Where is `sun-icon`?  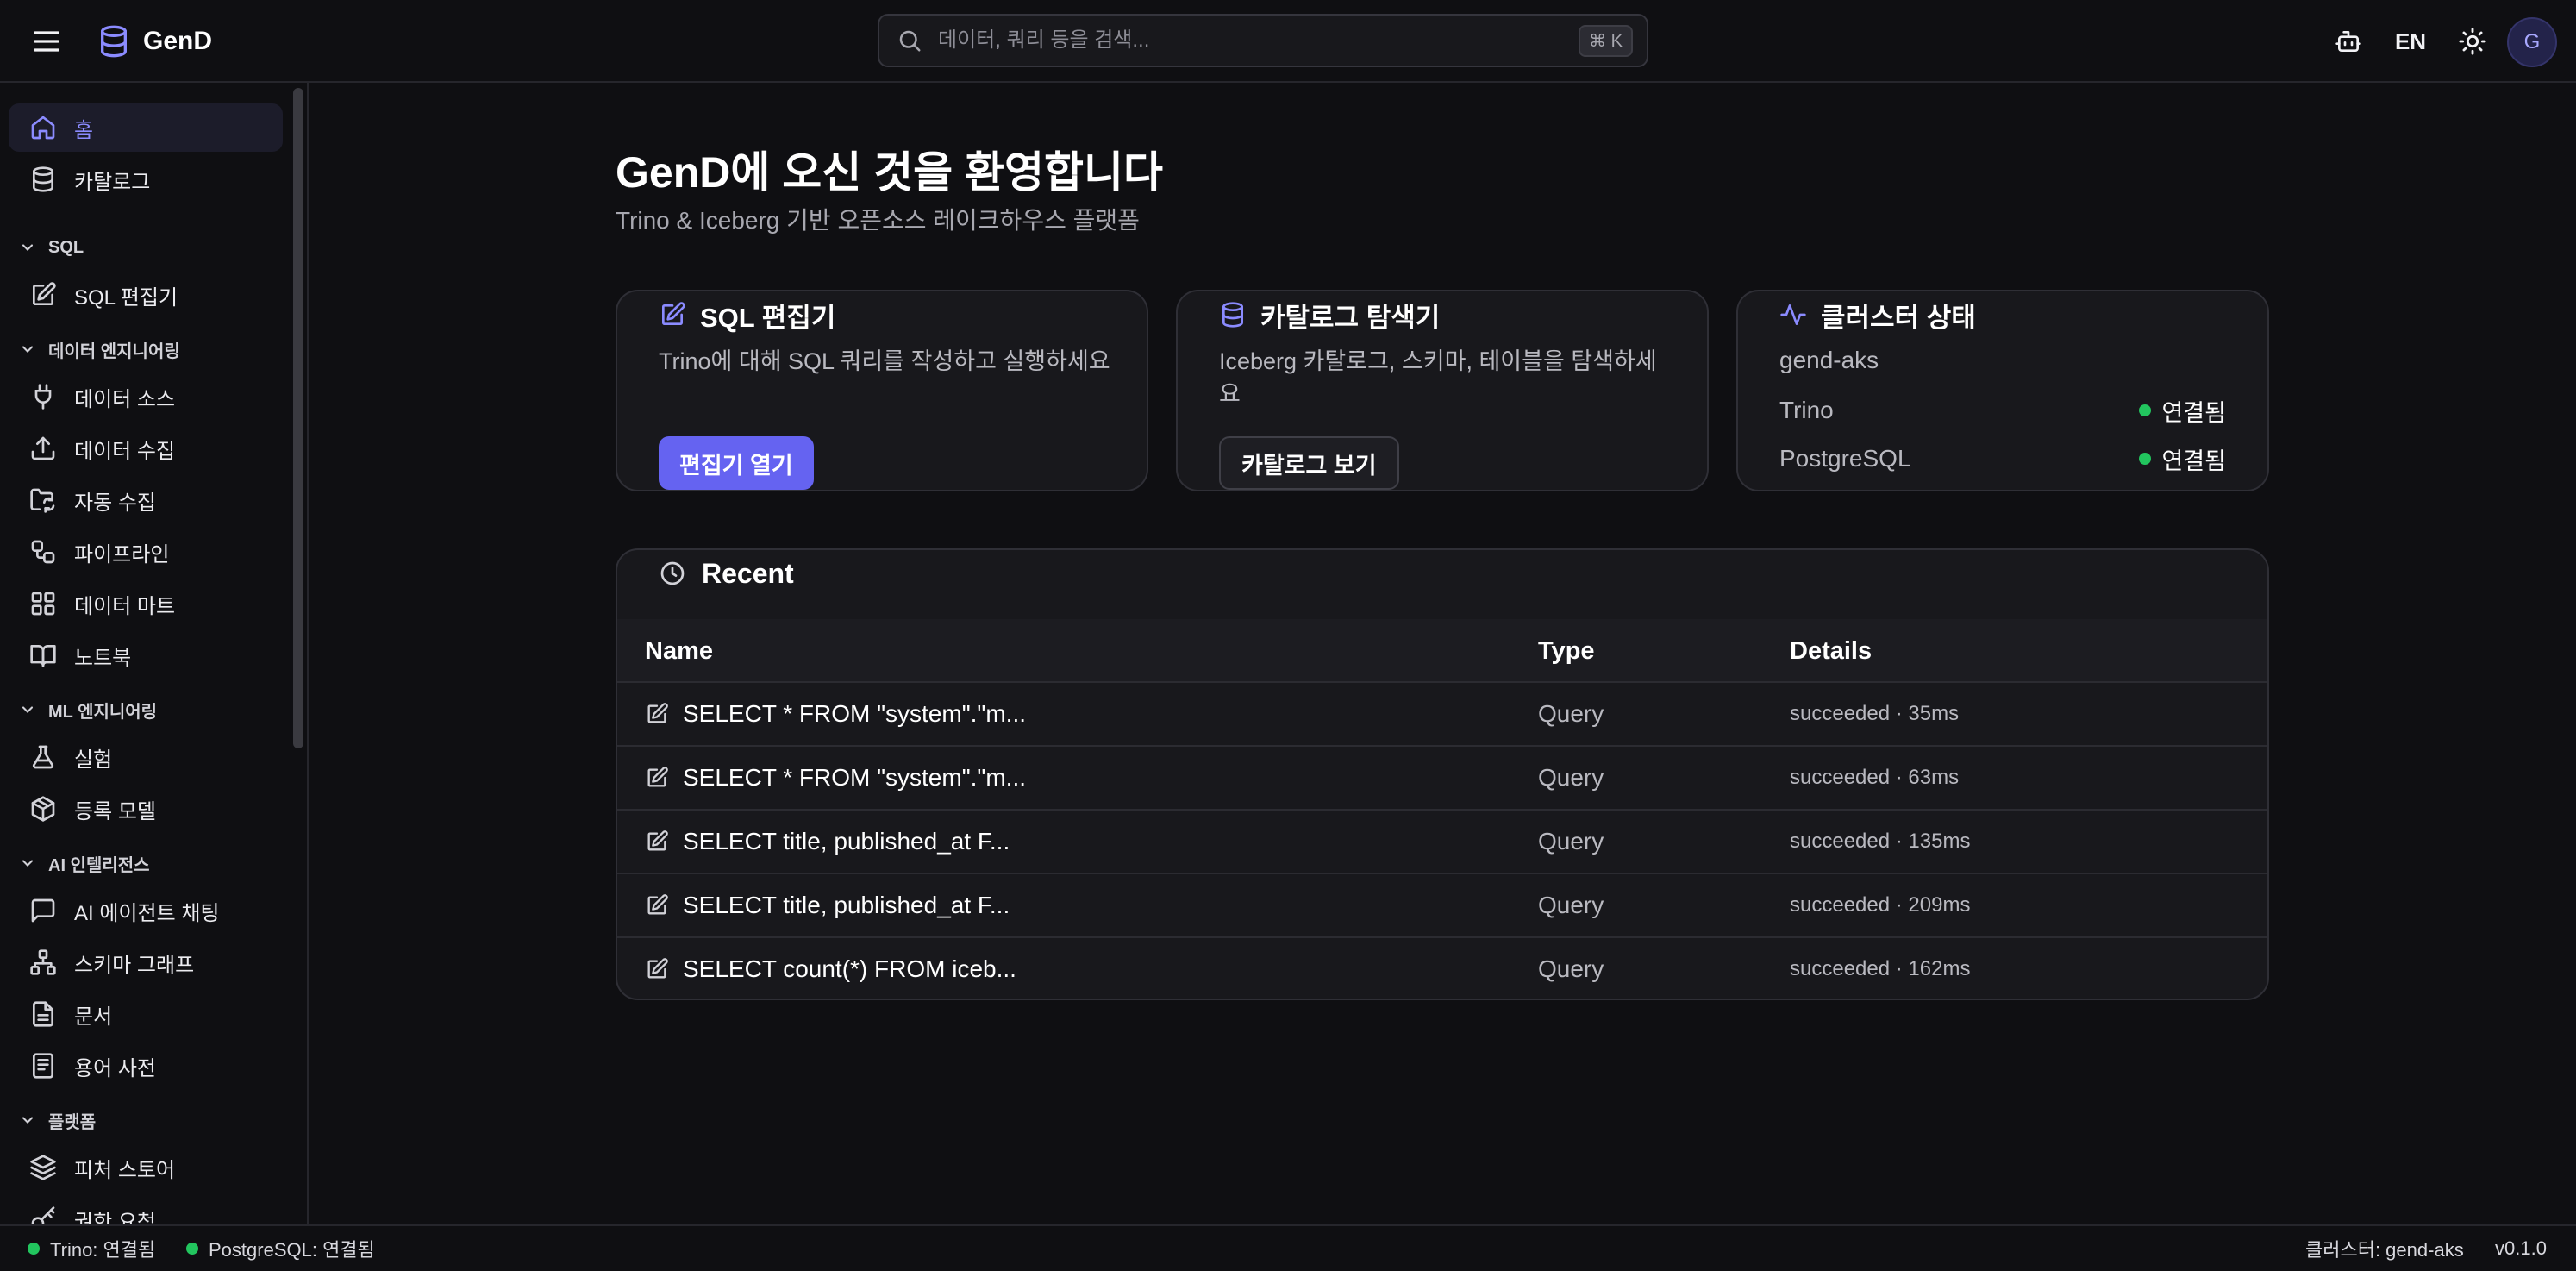 sun-icon is located at coordinates (2472, 41).